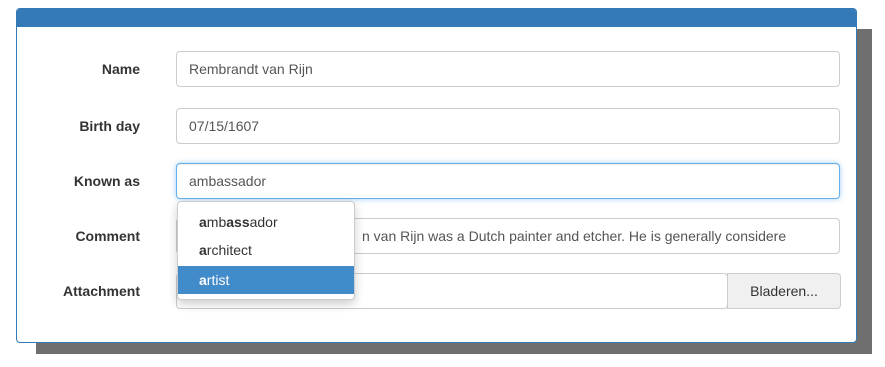 This screenshot has height=367, width=885. What do you see at coordinates (266, 280) in the screenshot?
I see `autocomplete-item-artist: artist` at bounding box center [266, 280].